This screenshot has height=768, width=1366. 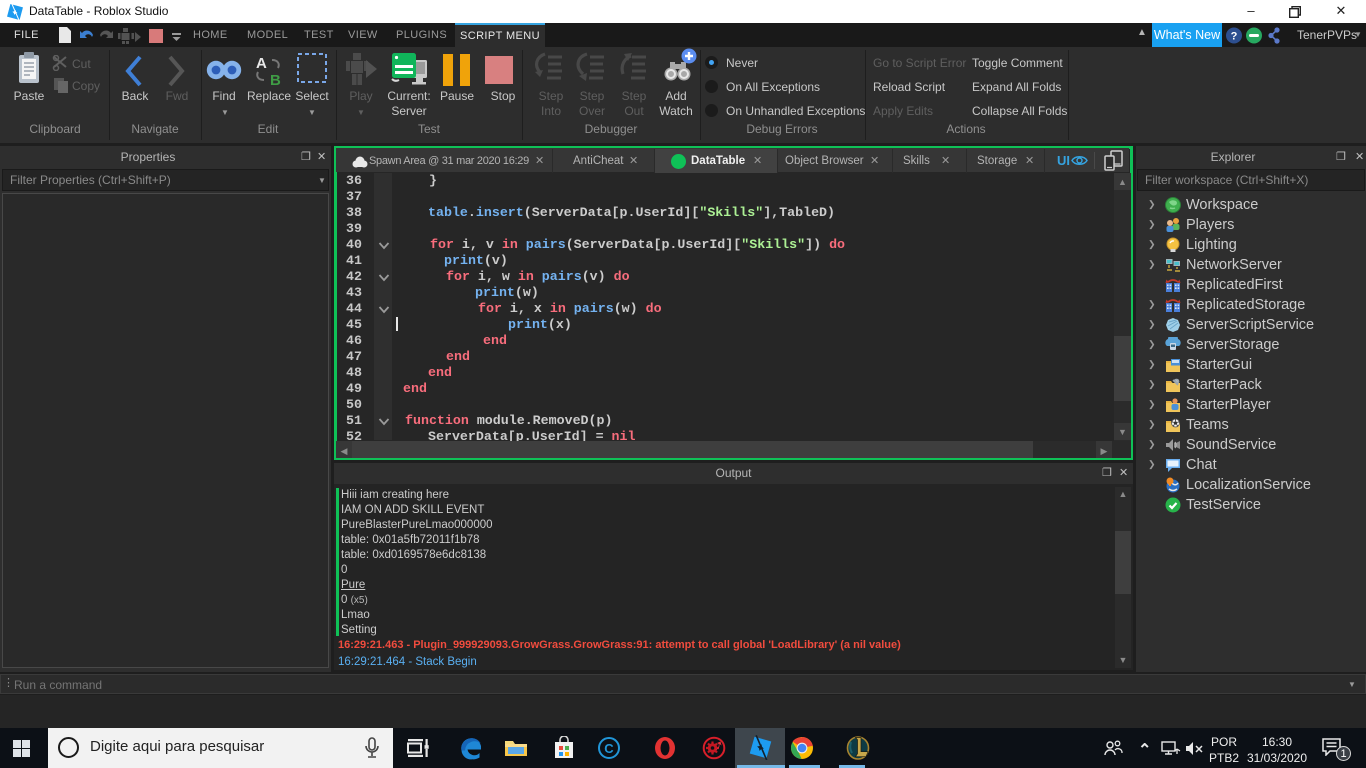 I want to click on svg-text: A, so click(x=261, y=63).